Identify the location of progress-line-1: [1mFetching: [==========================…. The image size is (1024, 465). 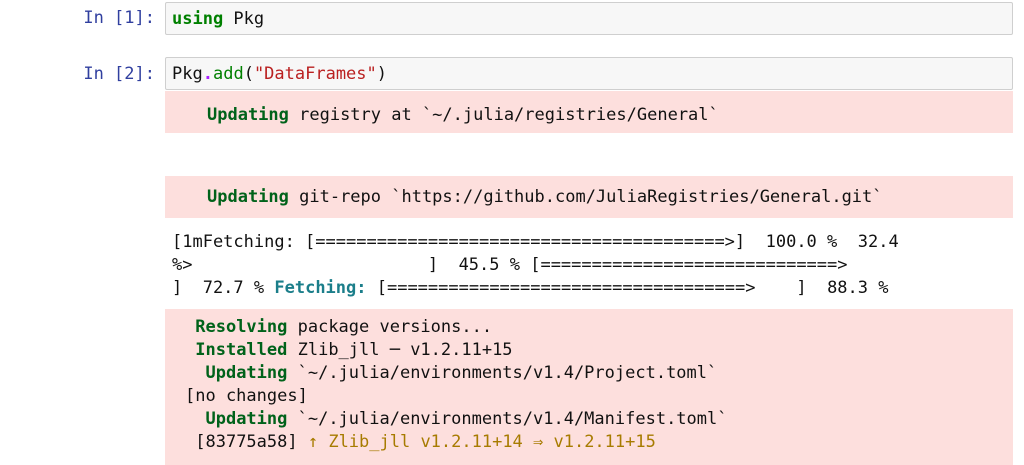
(535, 242).